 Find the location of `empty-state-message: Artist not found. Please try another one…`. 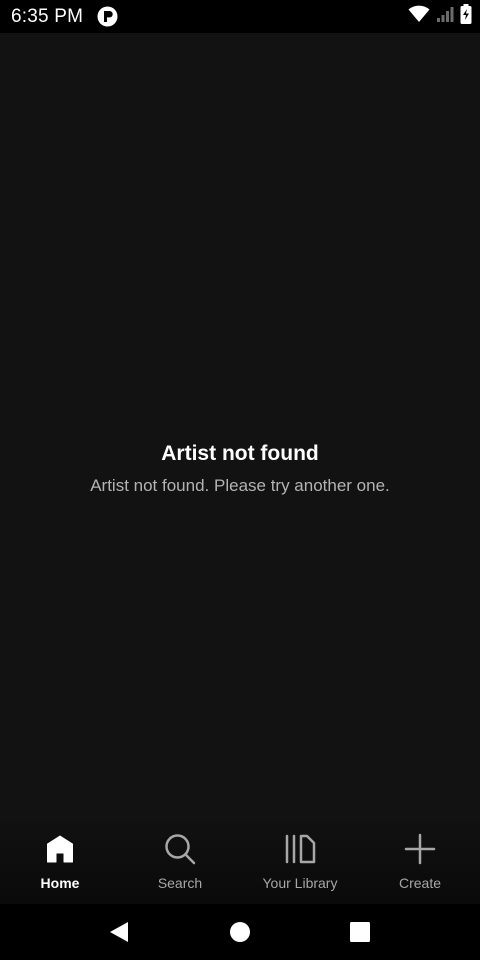

empty-state-message: Artist not found. Please try another one… is located at coordinates (240, 485).